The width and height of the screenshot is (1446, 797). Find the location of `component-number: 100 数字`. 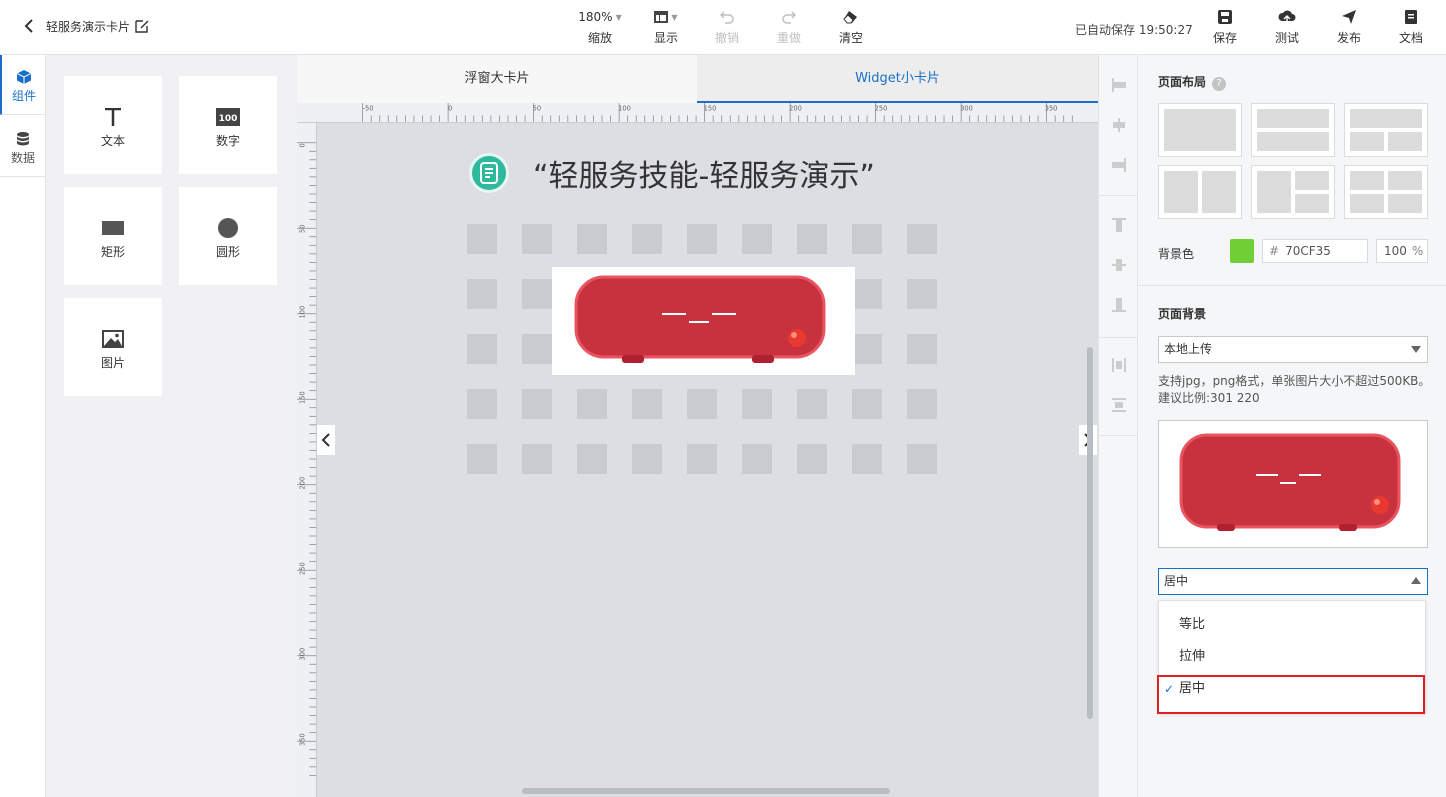

component-number: 100 数字 is located at coordinates (228, 125).